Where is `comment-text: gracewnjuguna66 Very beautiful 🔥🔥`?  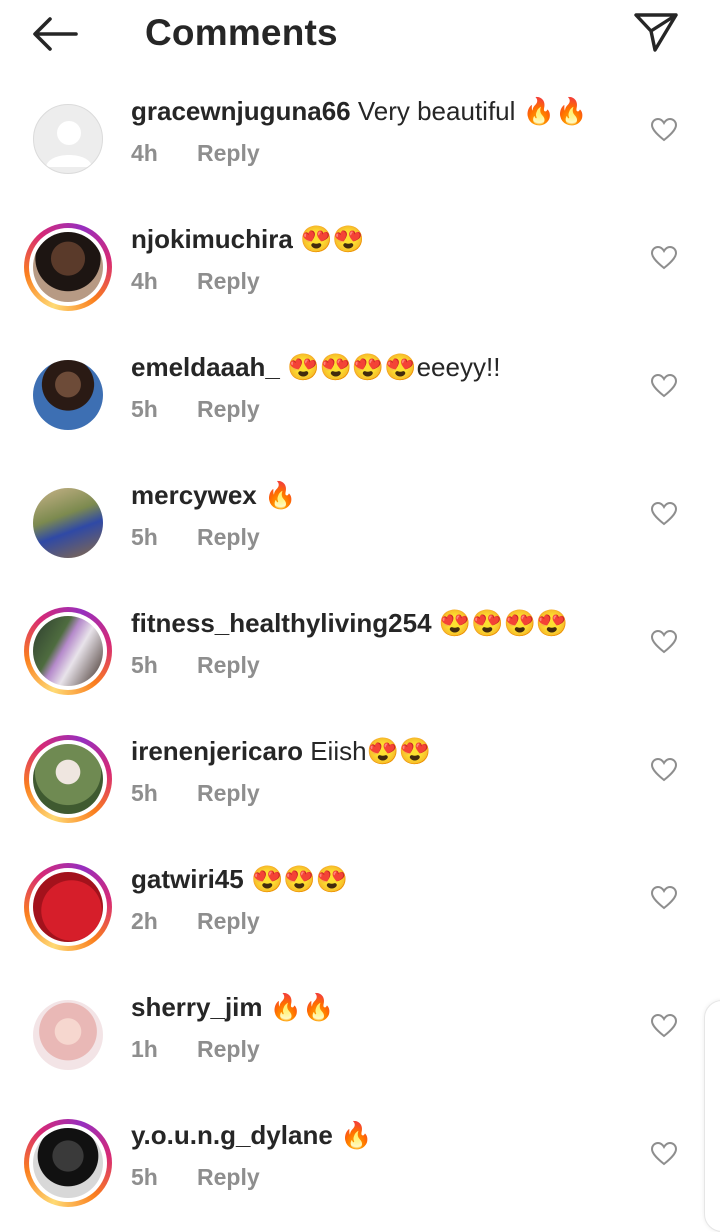 comment-text: gracewnjuguna66 Very beautiful 🔥🔥 is located at coordinates (359, 111).